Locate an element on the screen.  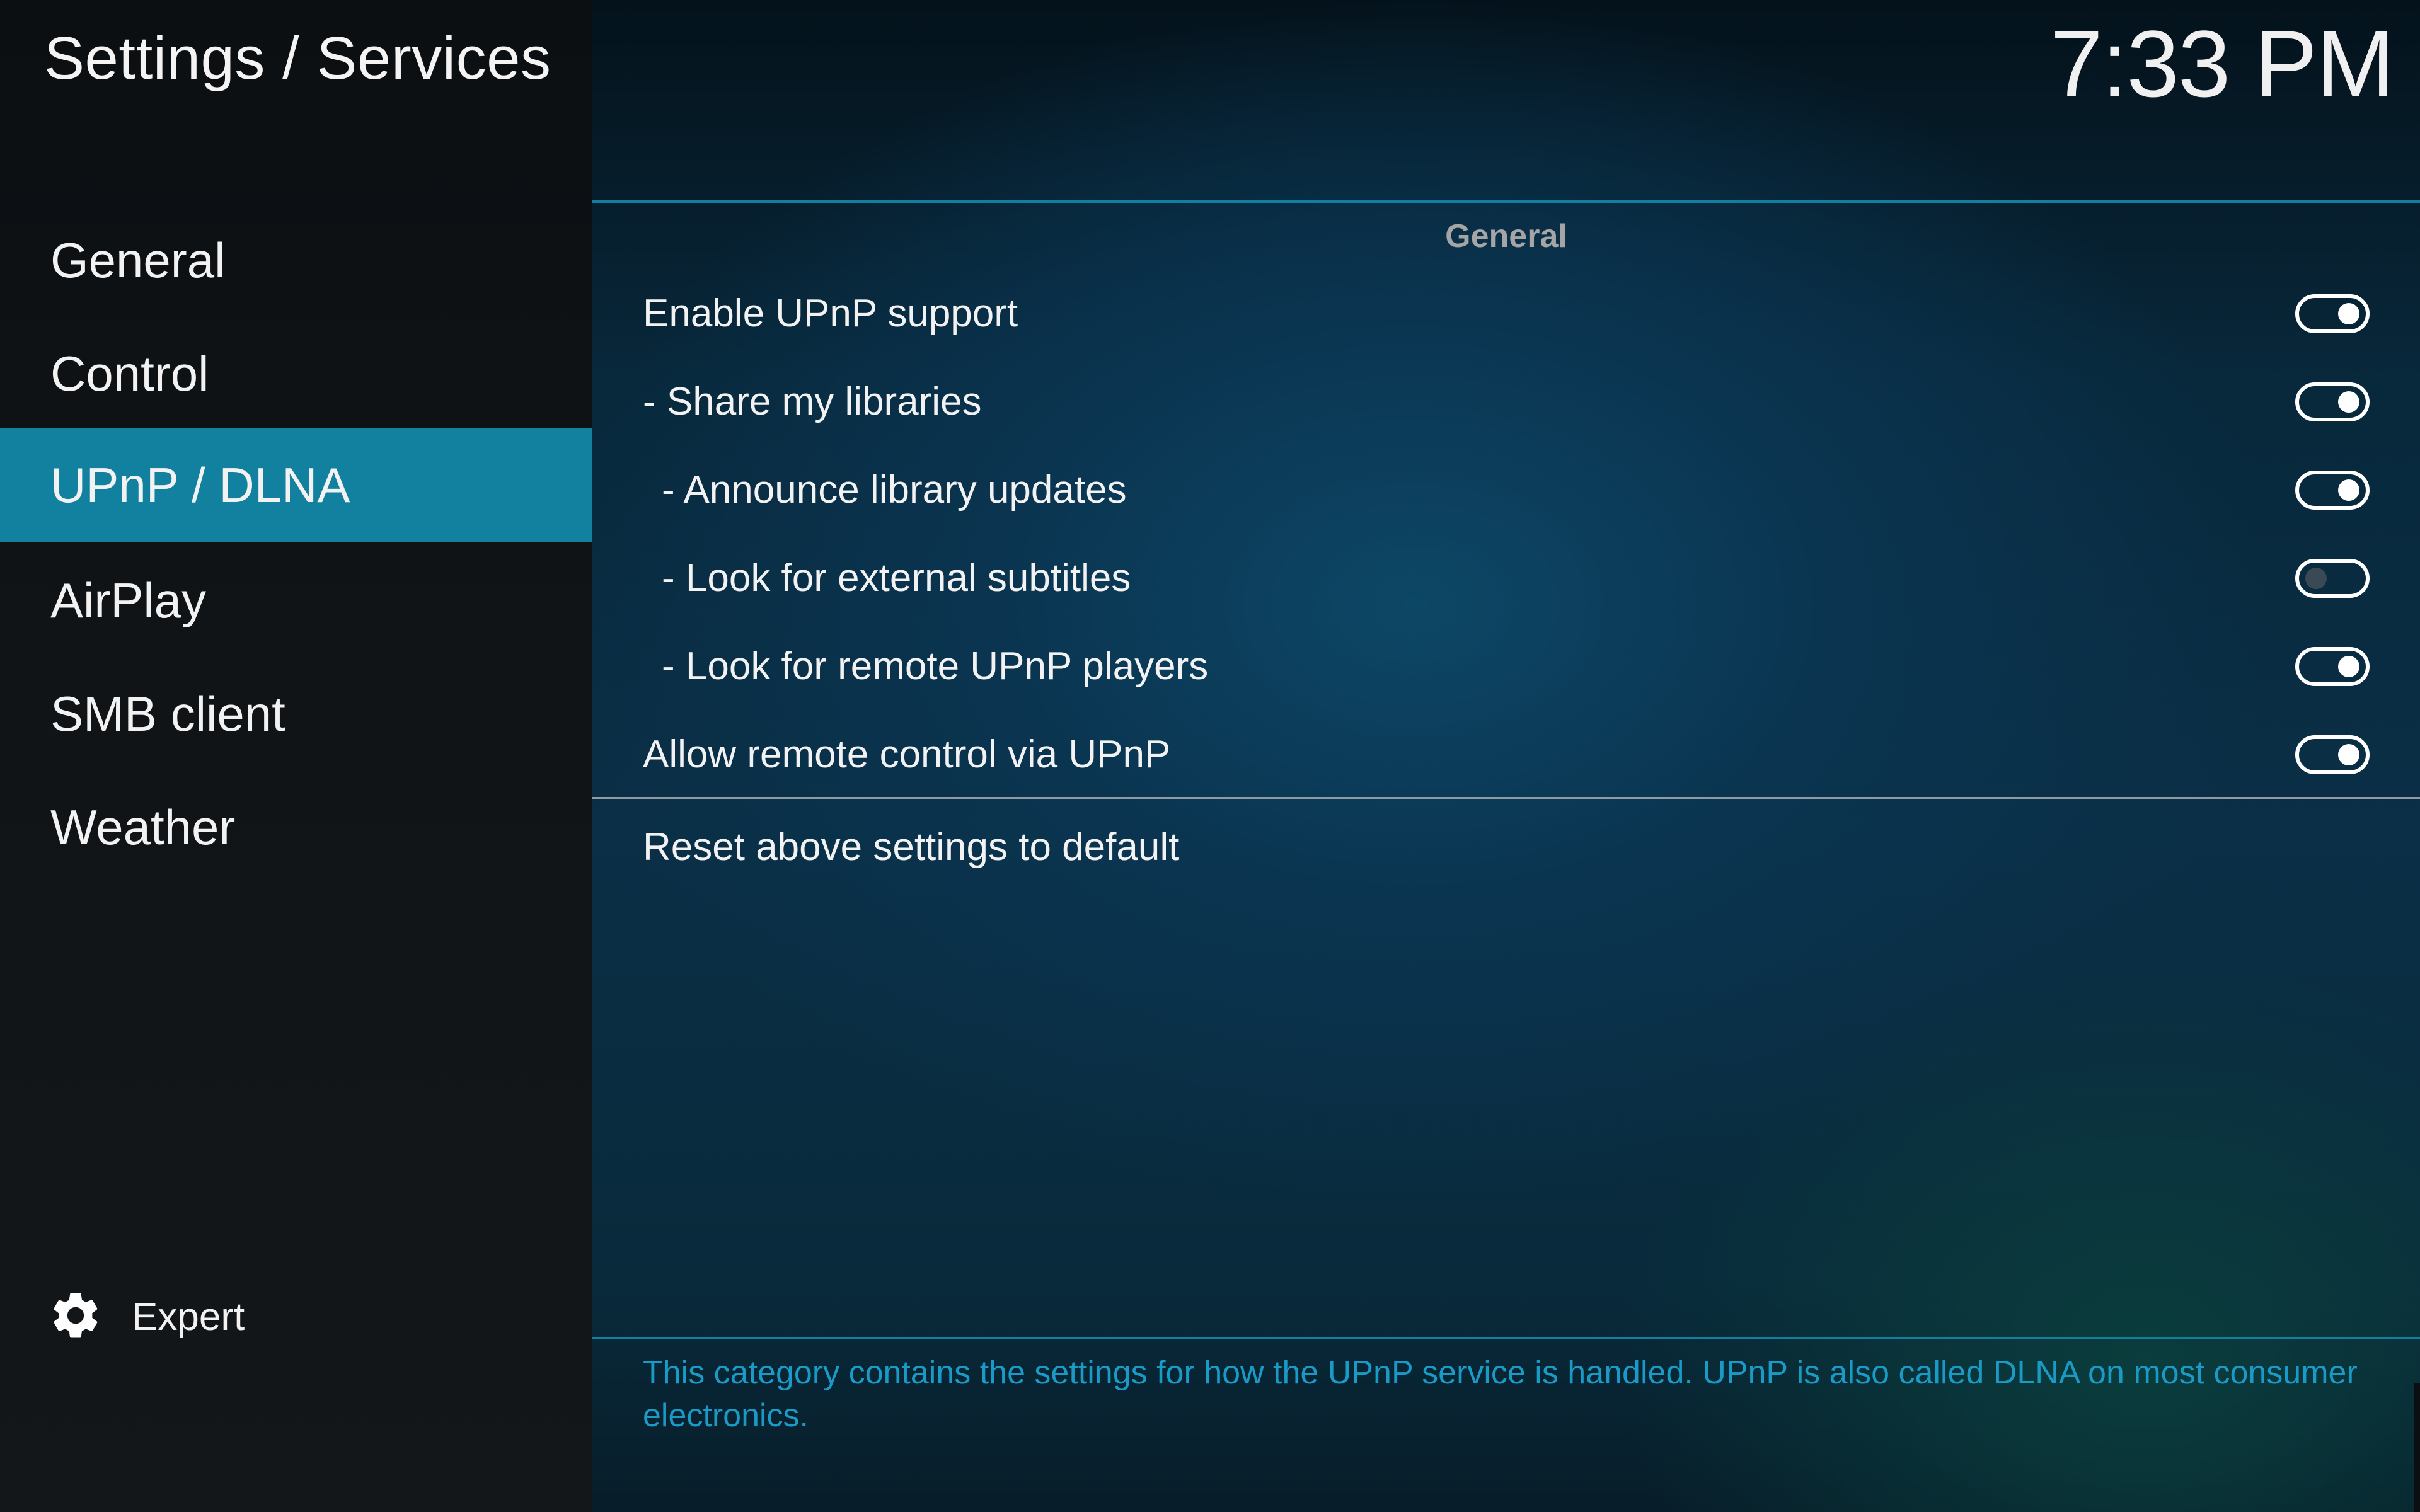
gear-icon is located at coordinates (76, 1317).